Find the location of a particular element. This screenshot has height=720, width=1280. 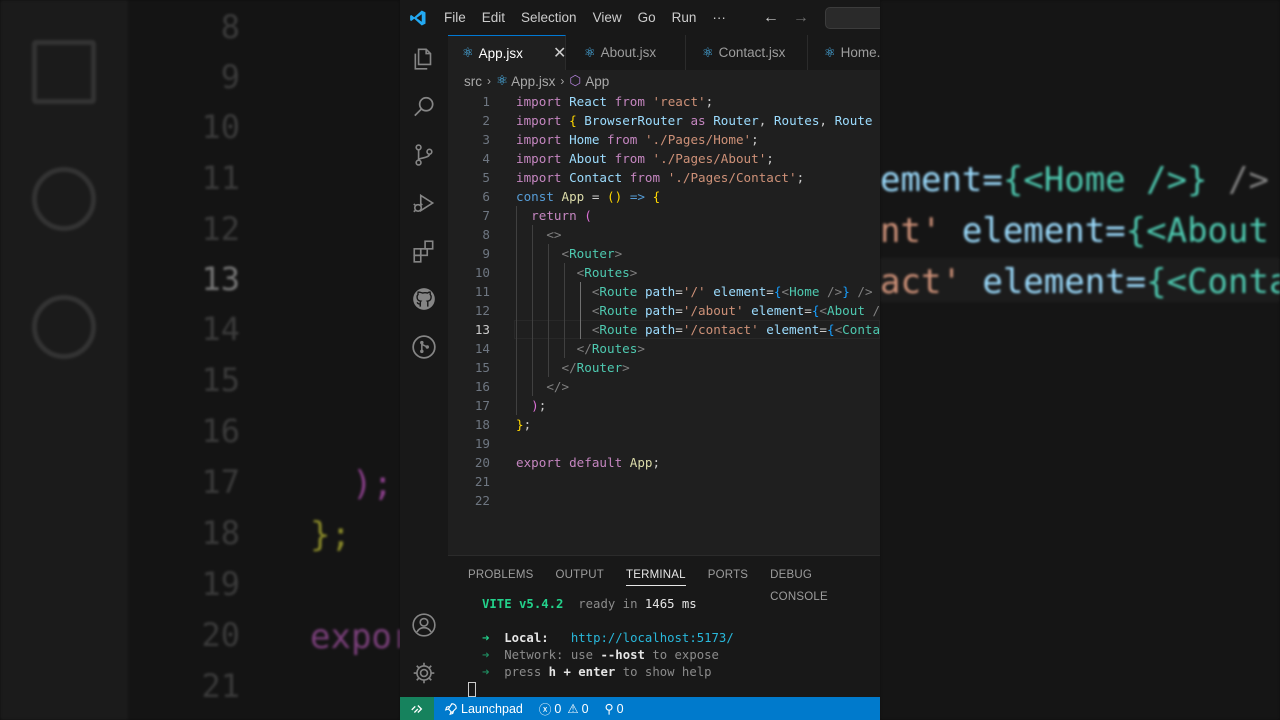

terminal-line: ➜ Network: use --host to expose is located at coordinates (600, 655).